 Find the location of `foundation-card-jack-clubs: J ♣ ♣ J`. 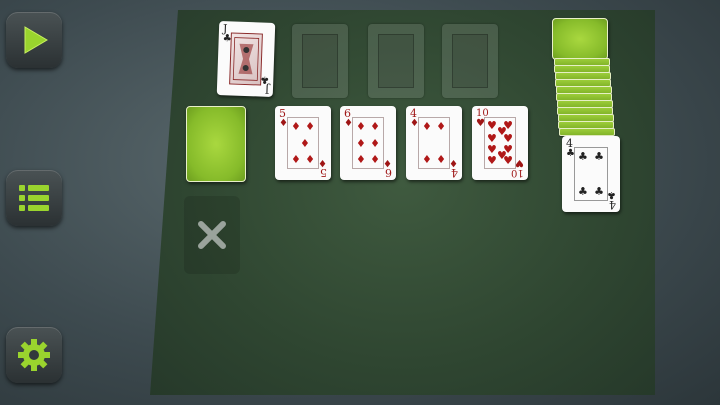

foundation-card-jack-clubs: J ♣ ♣ J is located at coordinates (246, 59).